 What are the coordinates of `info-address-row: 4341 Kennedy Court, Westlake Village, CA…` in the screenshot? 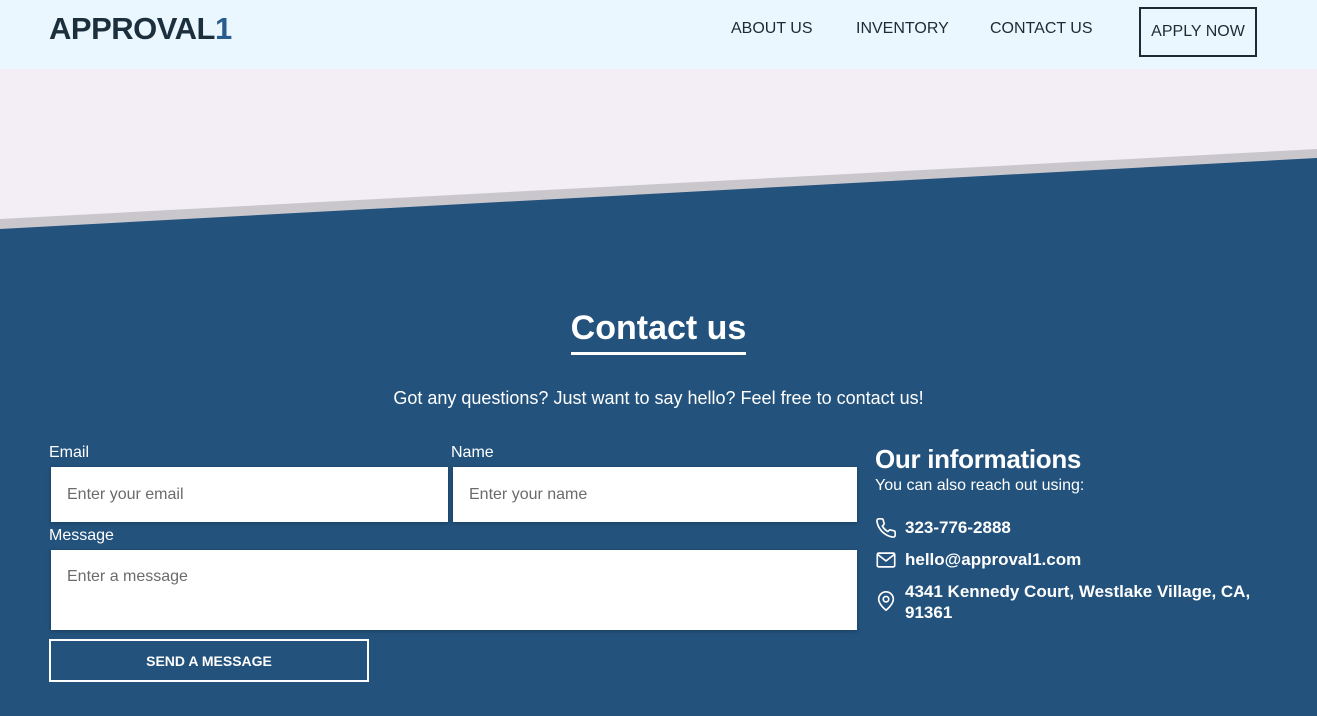 It's located at (1070, 602).